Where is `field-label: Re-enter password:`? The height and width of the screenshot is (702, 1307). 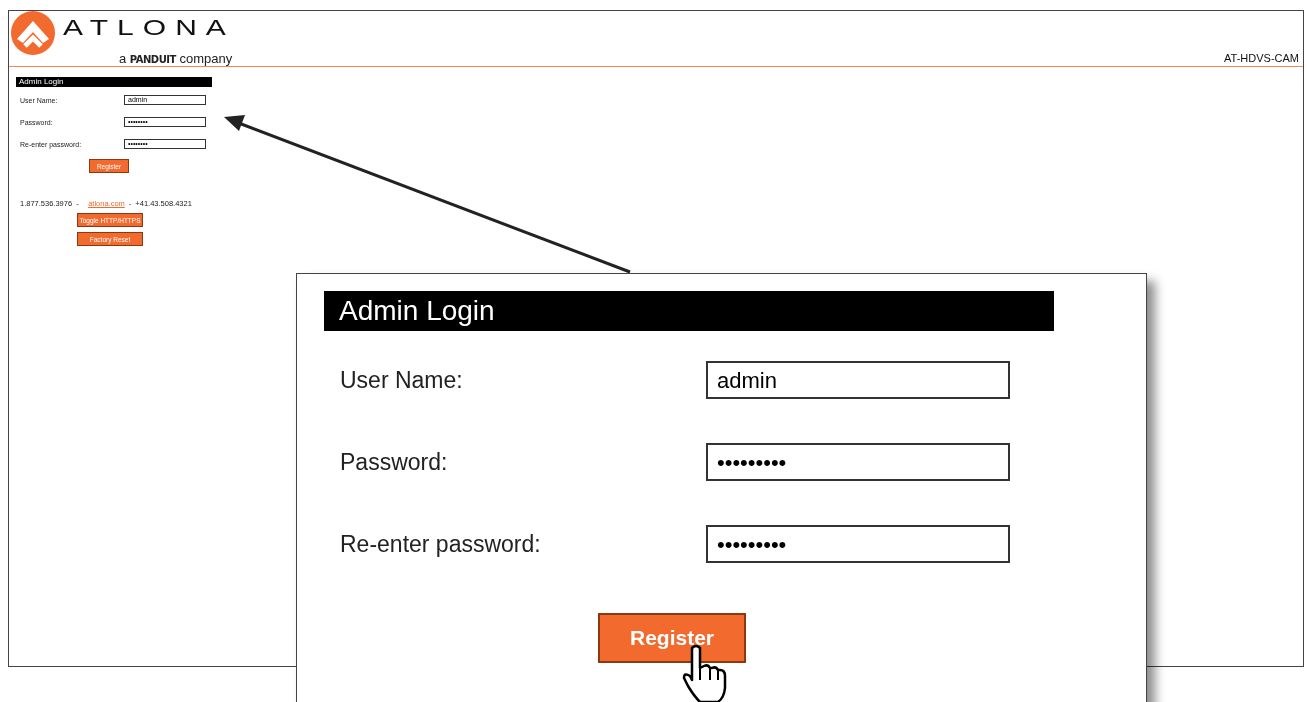
field-label: Re-enter password: is located at coordinates (440, 544).